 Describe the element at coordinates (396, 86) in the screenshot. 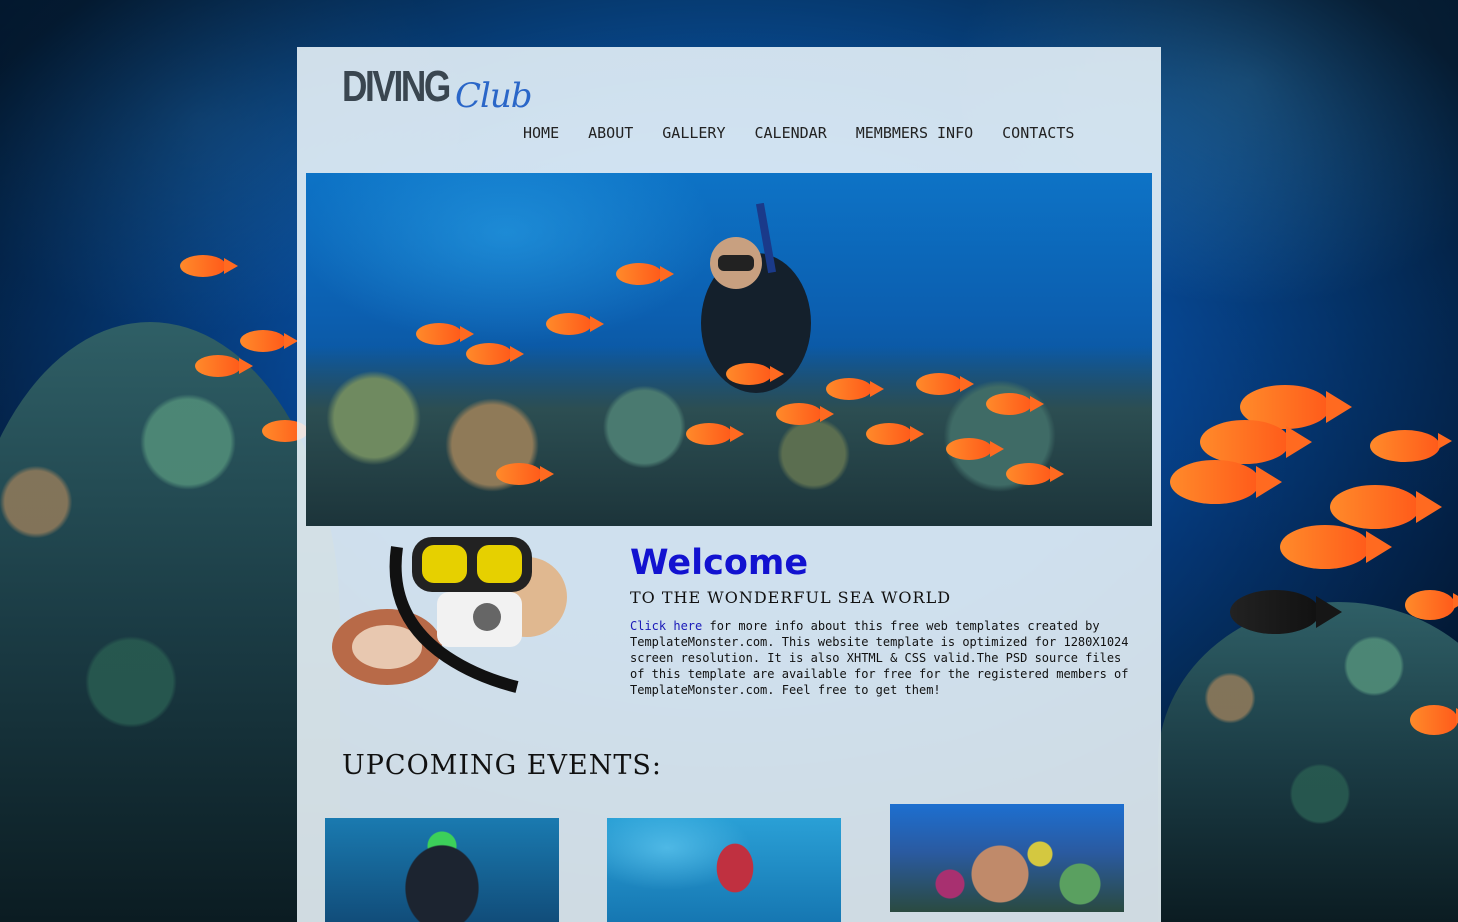

I see `logo-text-main: DIVING` at that location.